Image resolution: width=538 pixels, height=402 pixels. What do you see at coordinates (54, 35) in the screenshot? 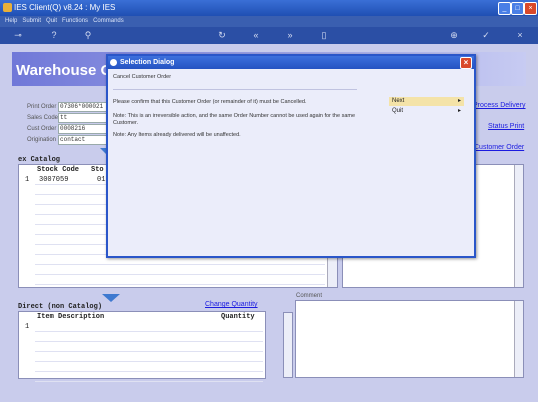
I see `help-icon: ?` at bounding box center [54, 35].